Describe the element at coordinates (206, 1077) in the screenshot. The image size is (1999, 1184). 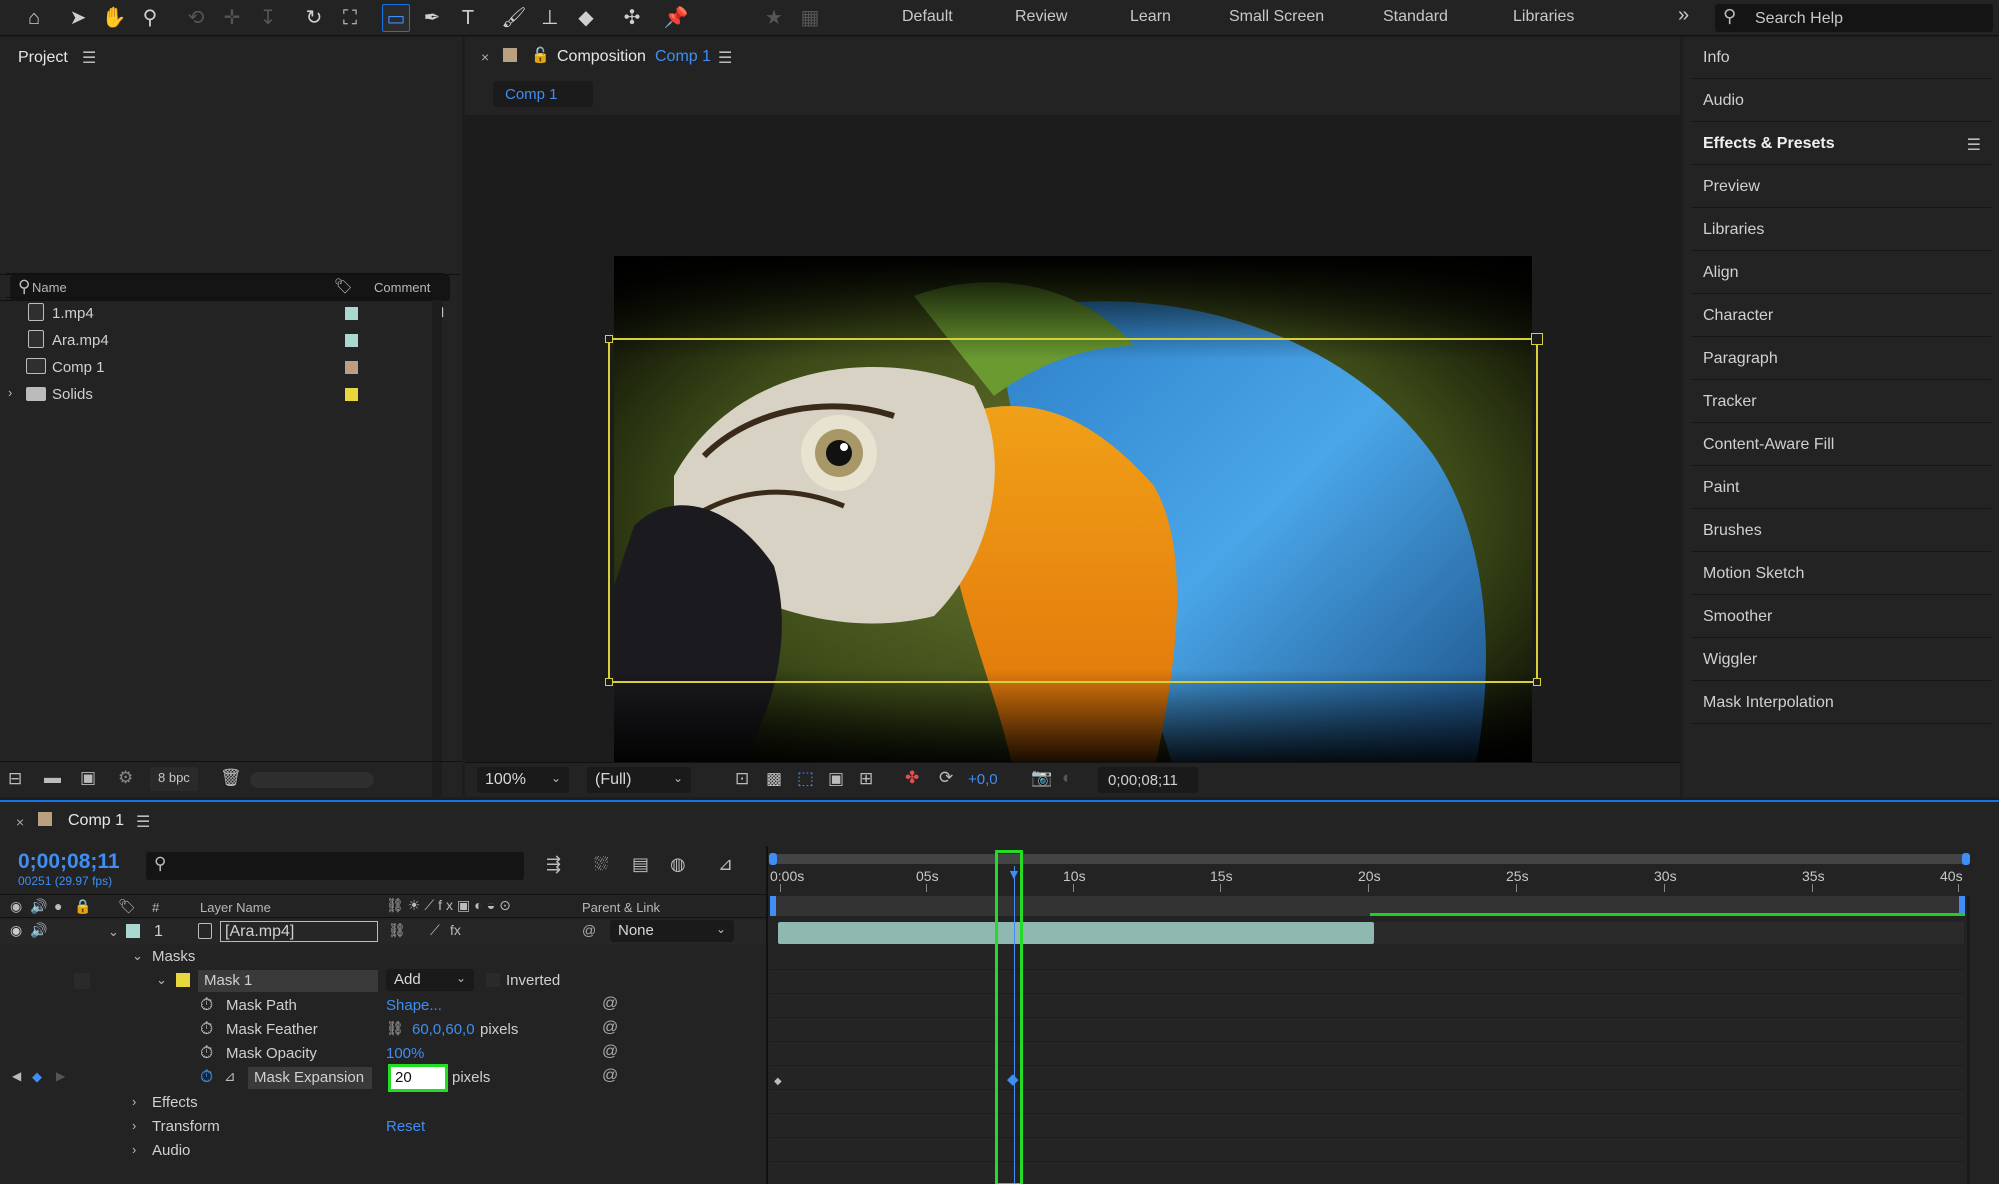
I see `stopwatch-active-icon: ⏱` at that location.